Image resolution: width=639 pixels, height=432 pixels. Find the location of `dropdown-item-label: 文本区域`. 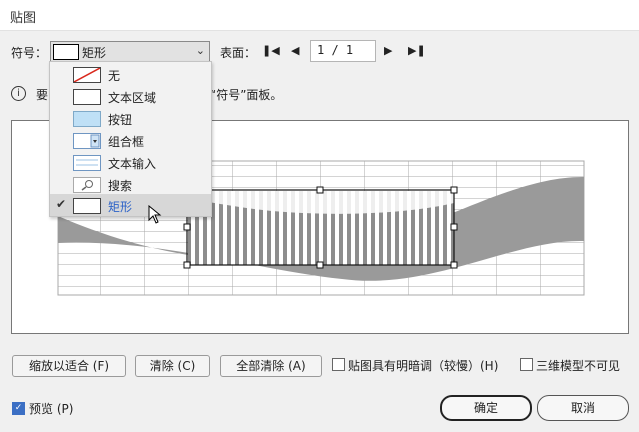

dropdown-item-label: 文本区域 is located at coordinates (132, 98).